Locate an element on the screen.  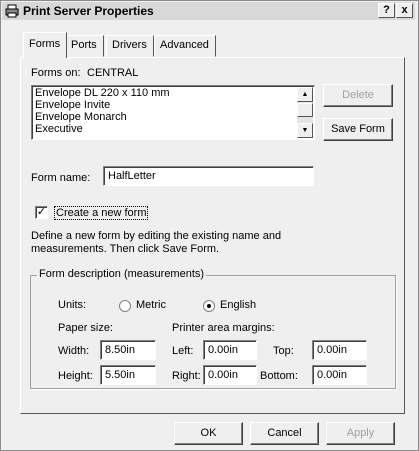
title-bar: Print Server Properties is located at coordinates (208, 11).